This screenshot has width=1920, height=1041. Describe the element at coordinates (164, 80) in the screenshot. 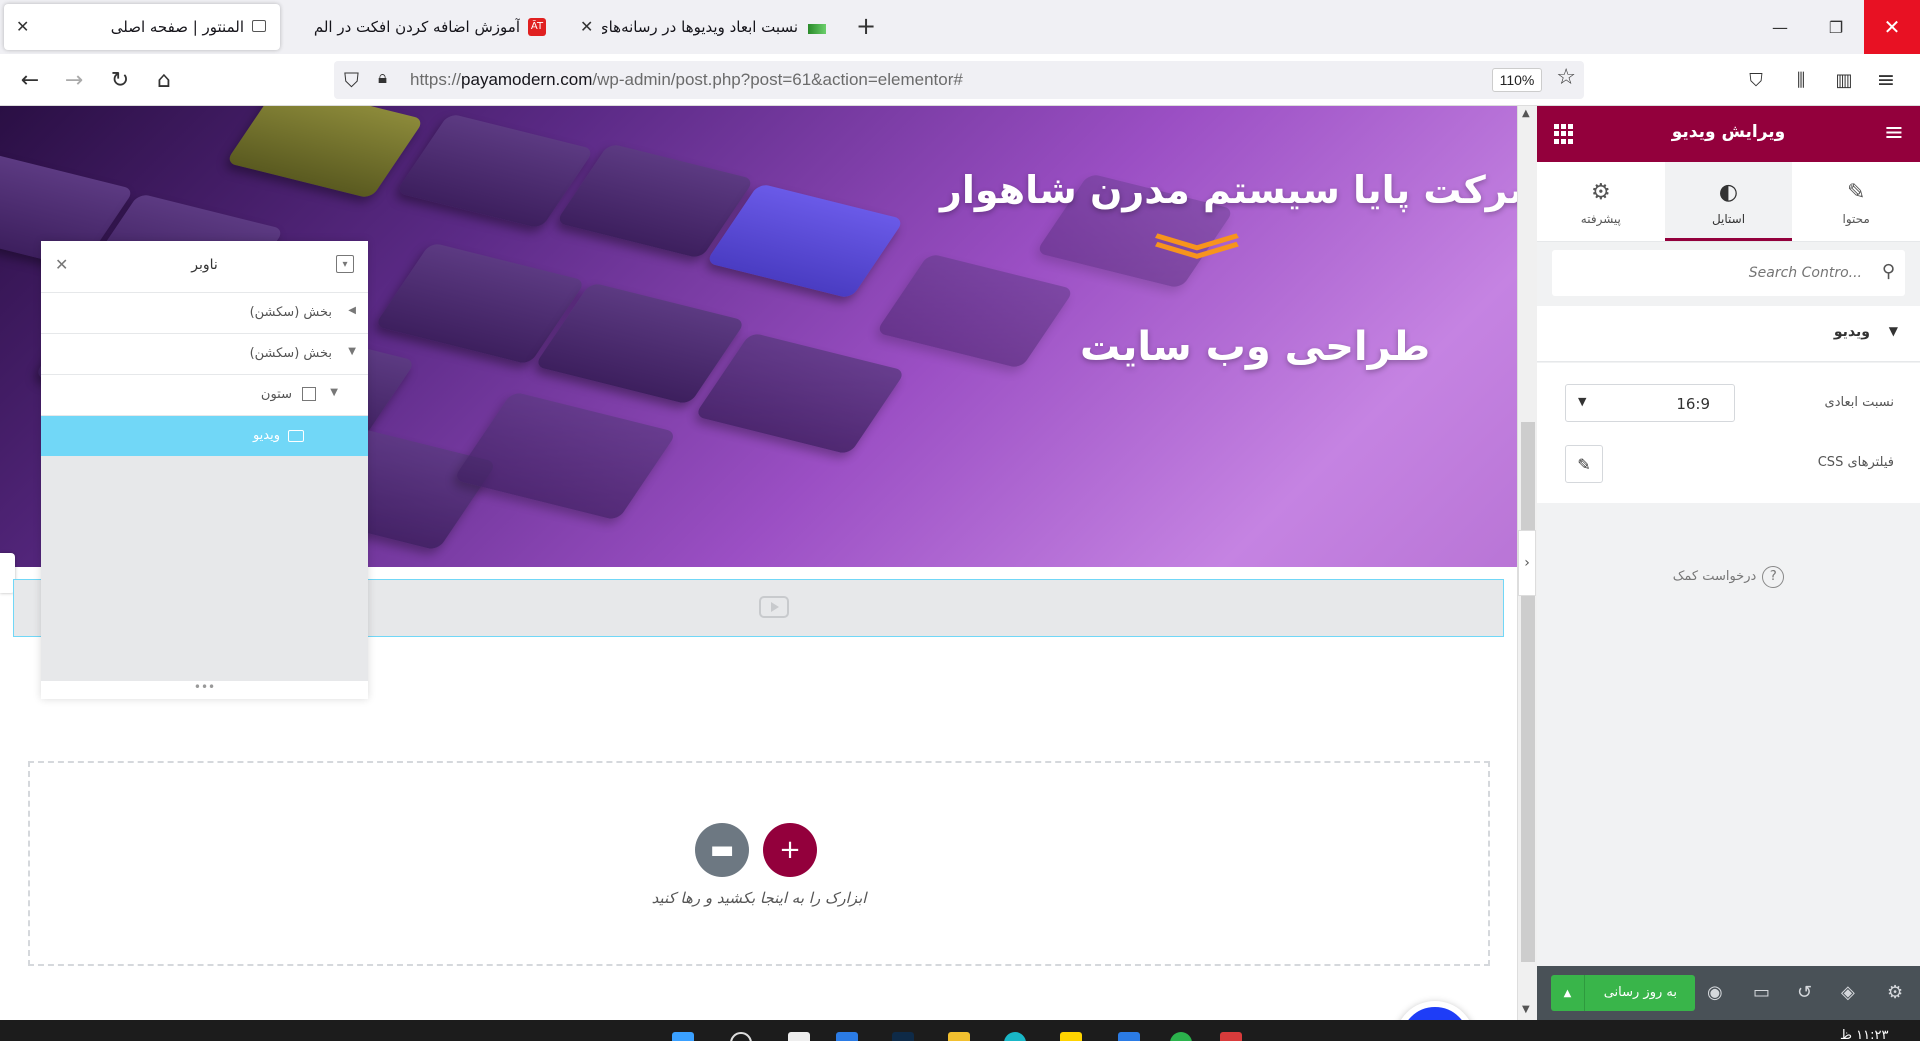

I see `home-icon: ⌂` at that location.